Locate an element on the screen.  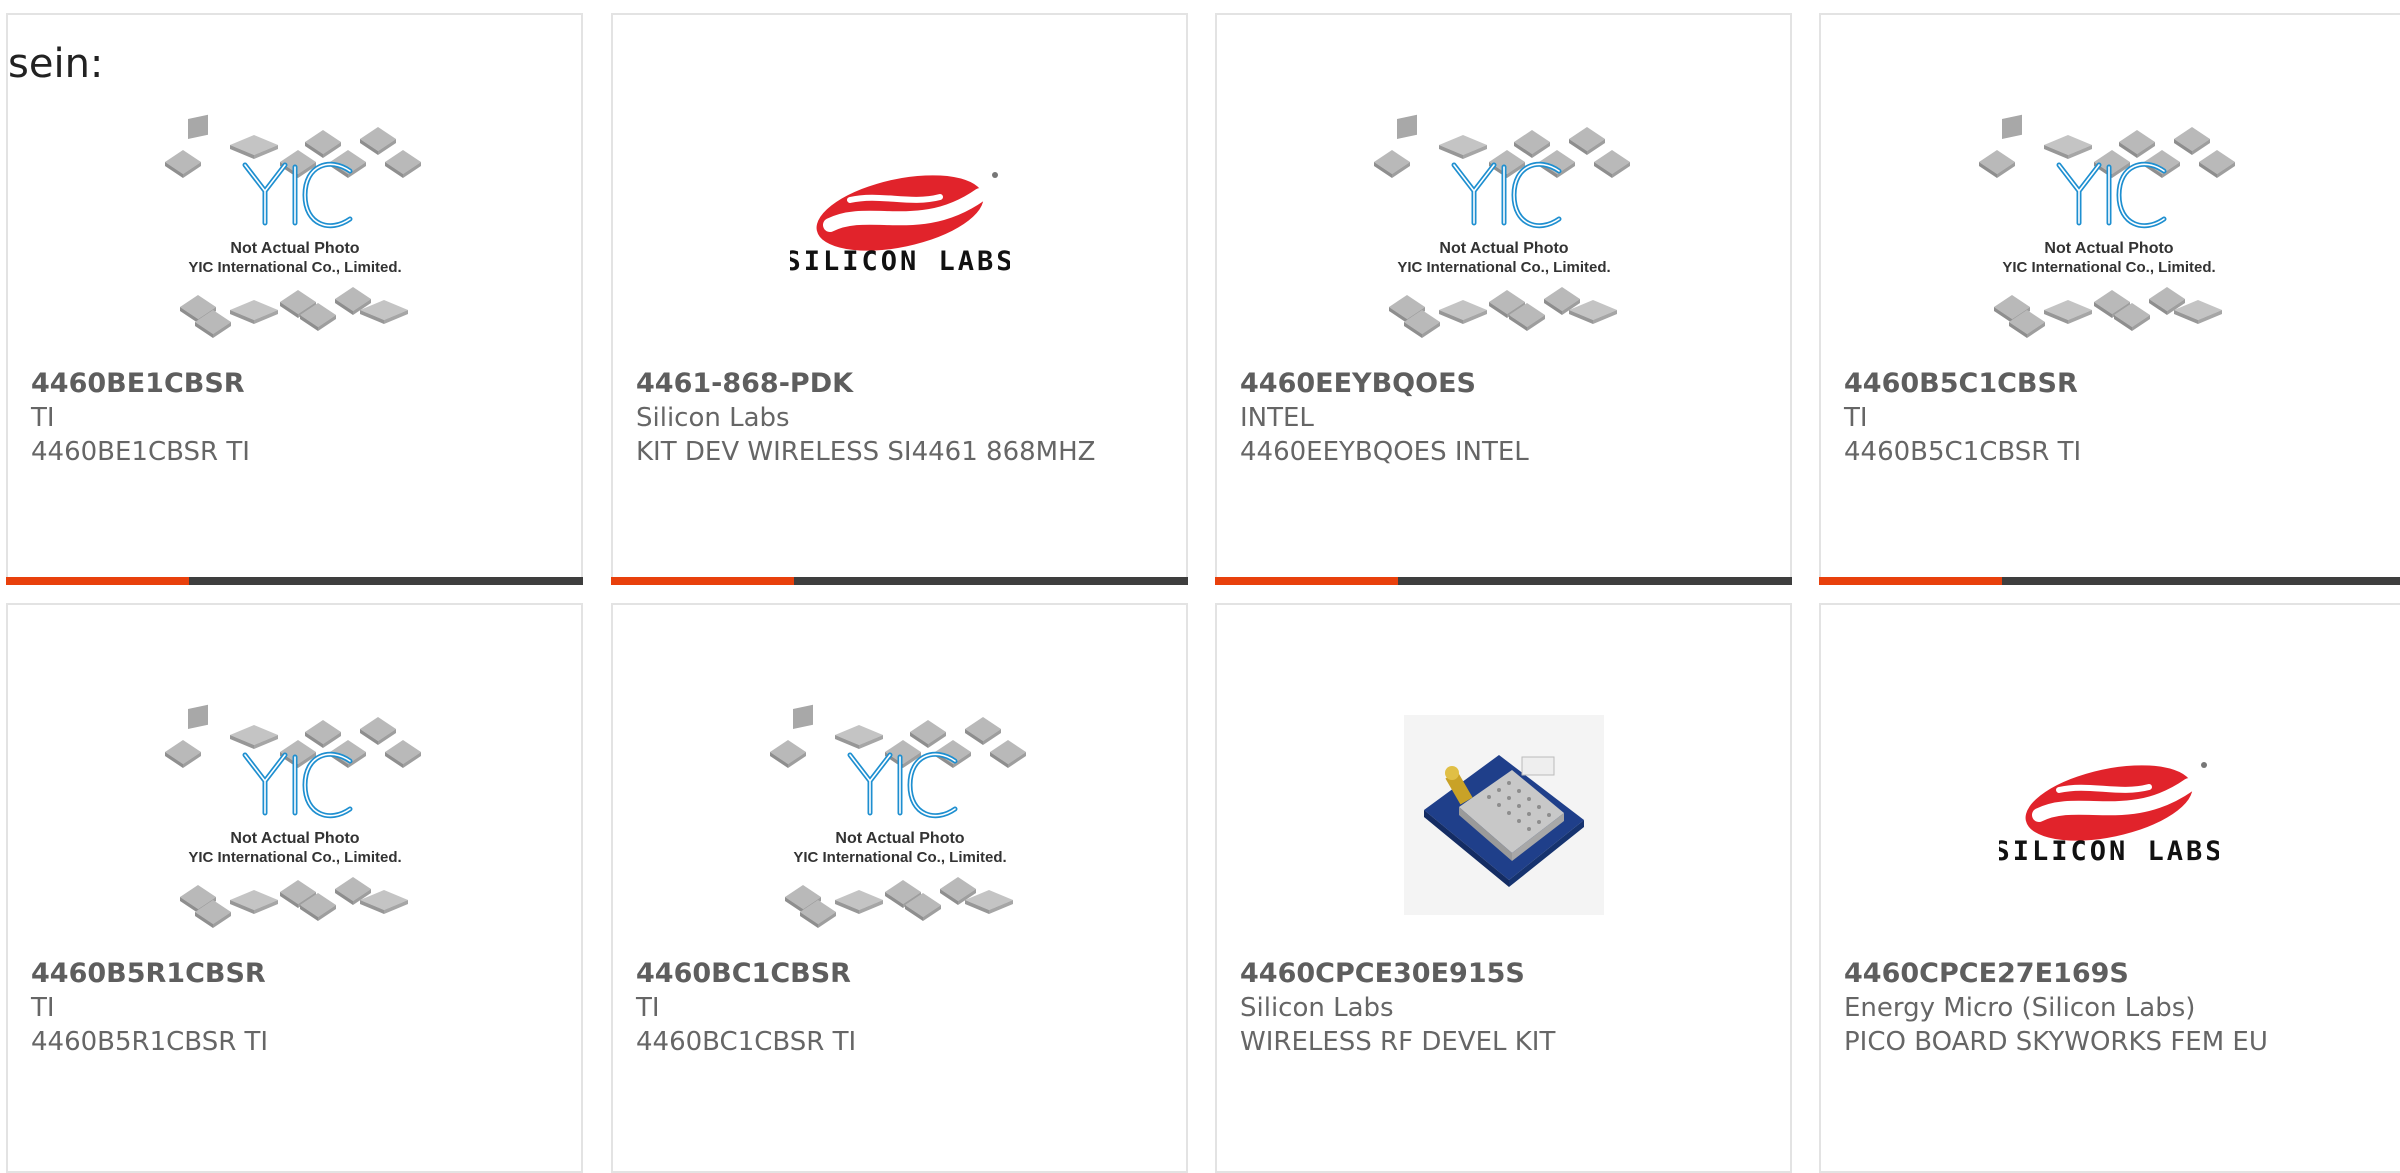
product-image-photo is located at coordinates (1503, 815).